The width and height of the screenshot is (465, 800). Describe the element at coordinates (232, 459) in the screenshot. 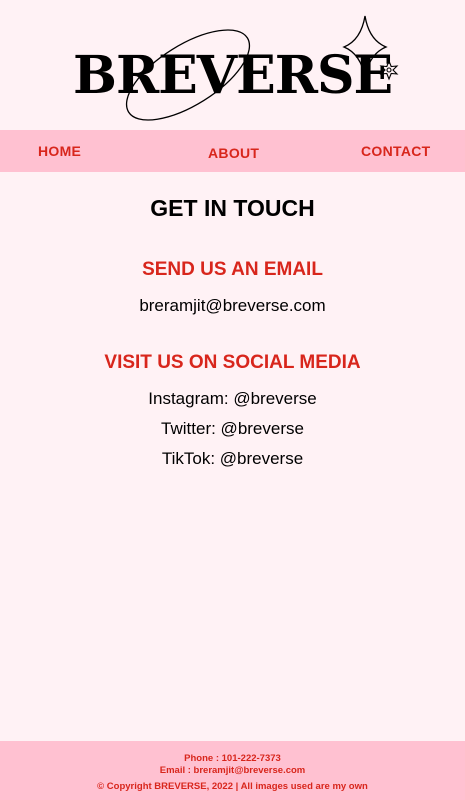

I see `tiktok-handle: TikTok: @breverse` at that location.